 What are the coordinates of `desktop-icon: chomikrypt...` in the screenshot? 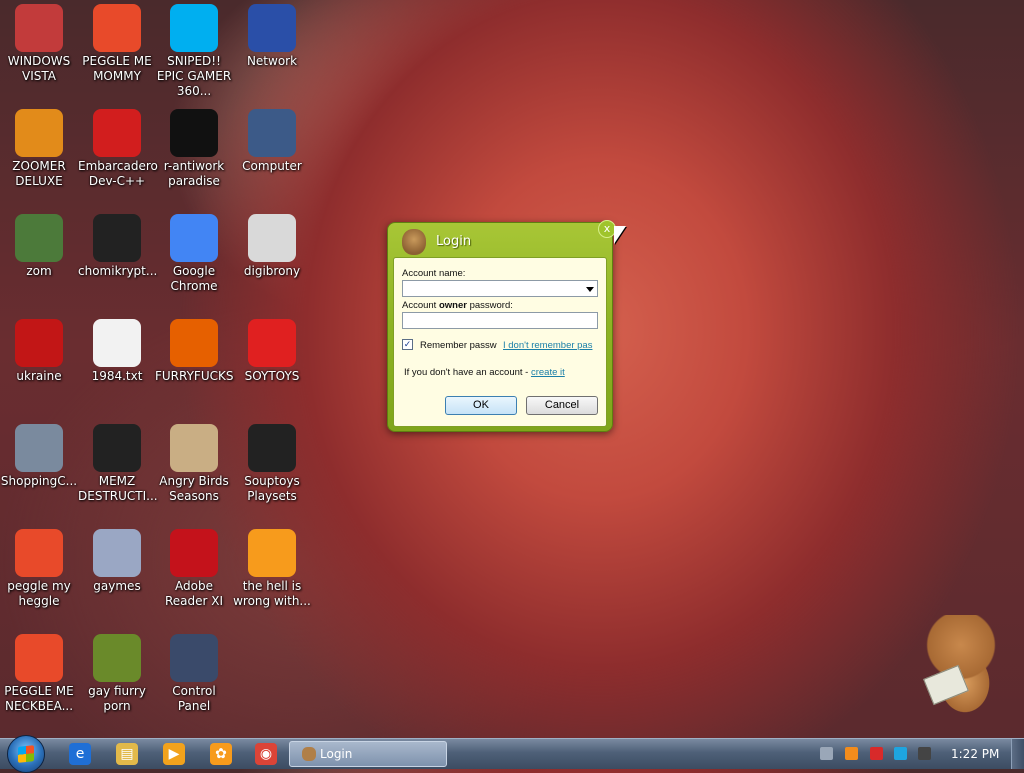 It's located at (118, 246).